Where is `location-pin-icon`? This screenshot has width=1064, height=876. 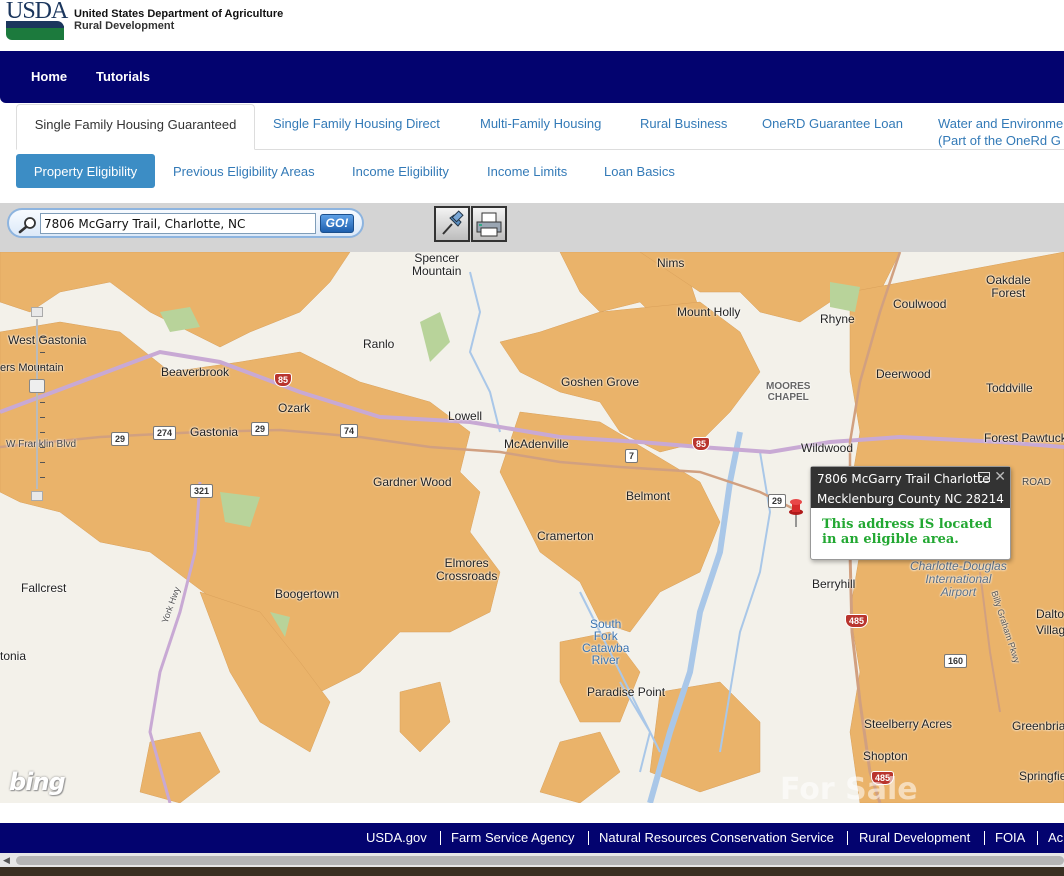
location-pin-icon is located at coordinates (796, 513).